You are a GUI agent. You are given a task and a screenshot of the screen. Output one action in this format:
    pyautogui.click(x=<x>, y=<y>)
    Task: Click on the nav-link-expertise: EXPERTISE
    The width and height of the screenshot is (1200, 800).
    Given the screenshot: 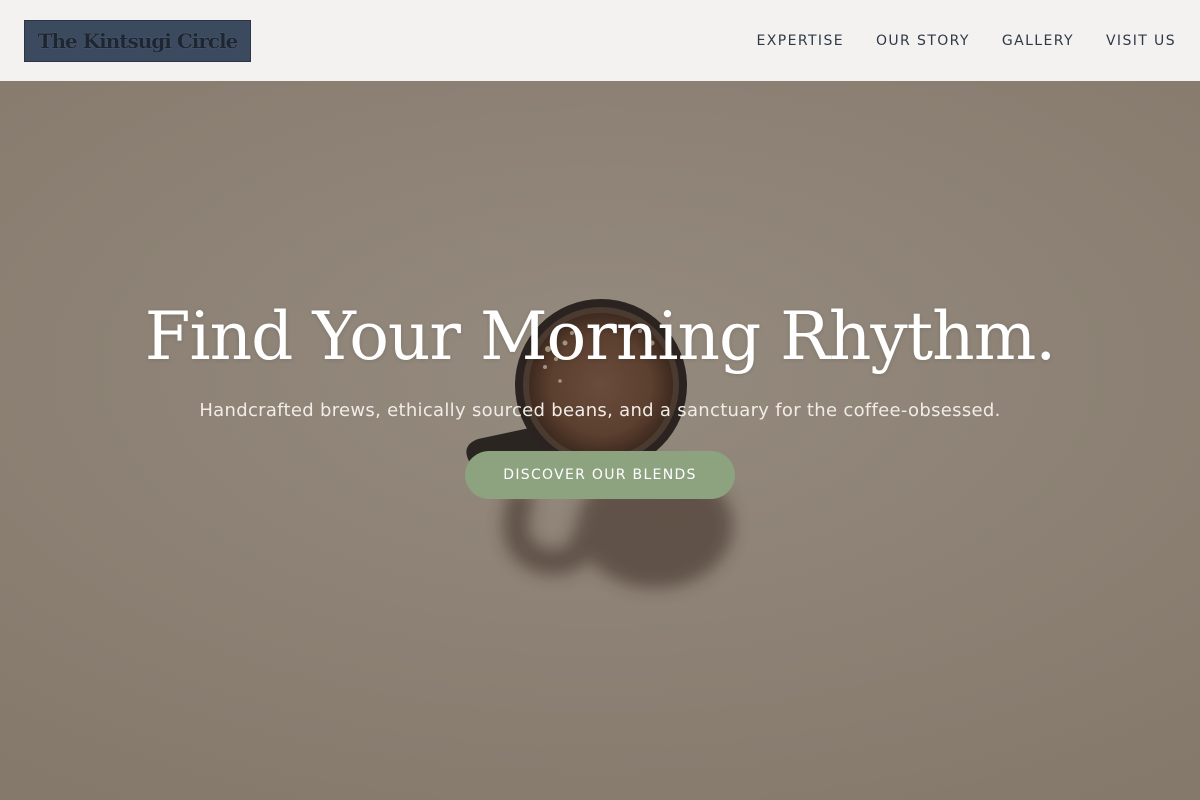 What is the action you would take?
    pyautogui.click(x=800, y=41)
    